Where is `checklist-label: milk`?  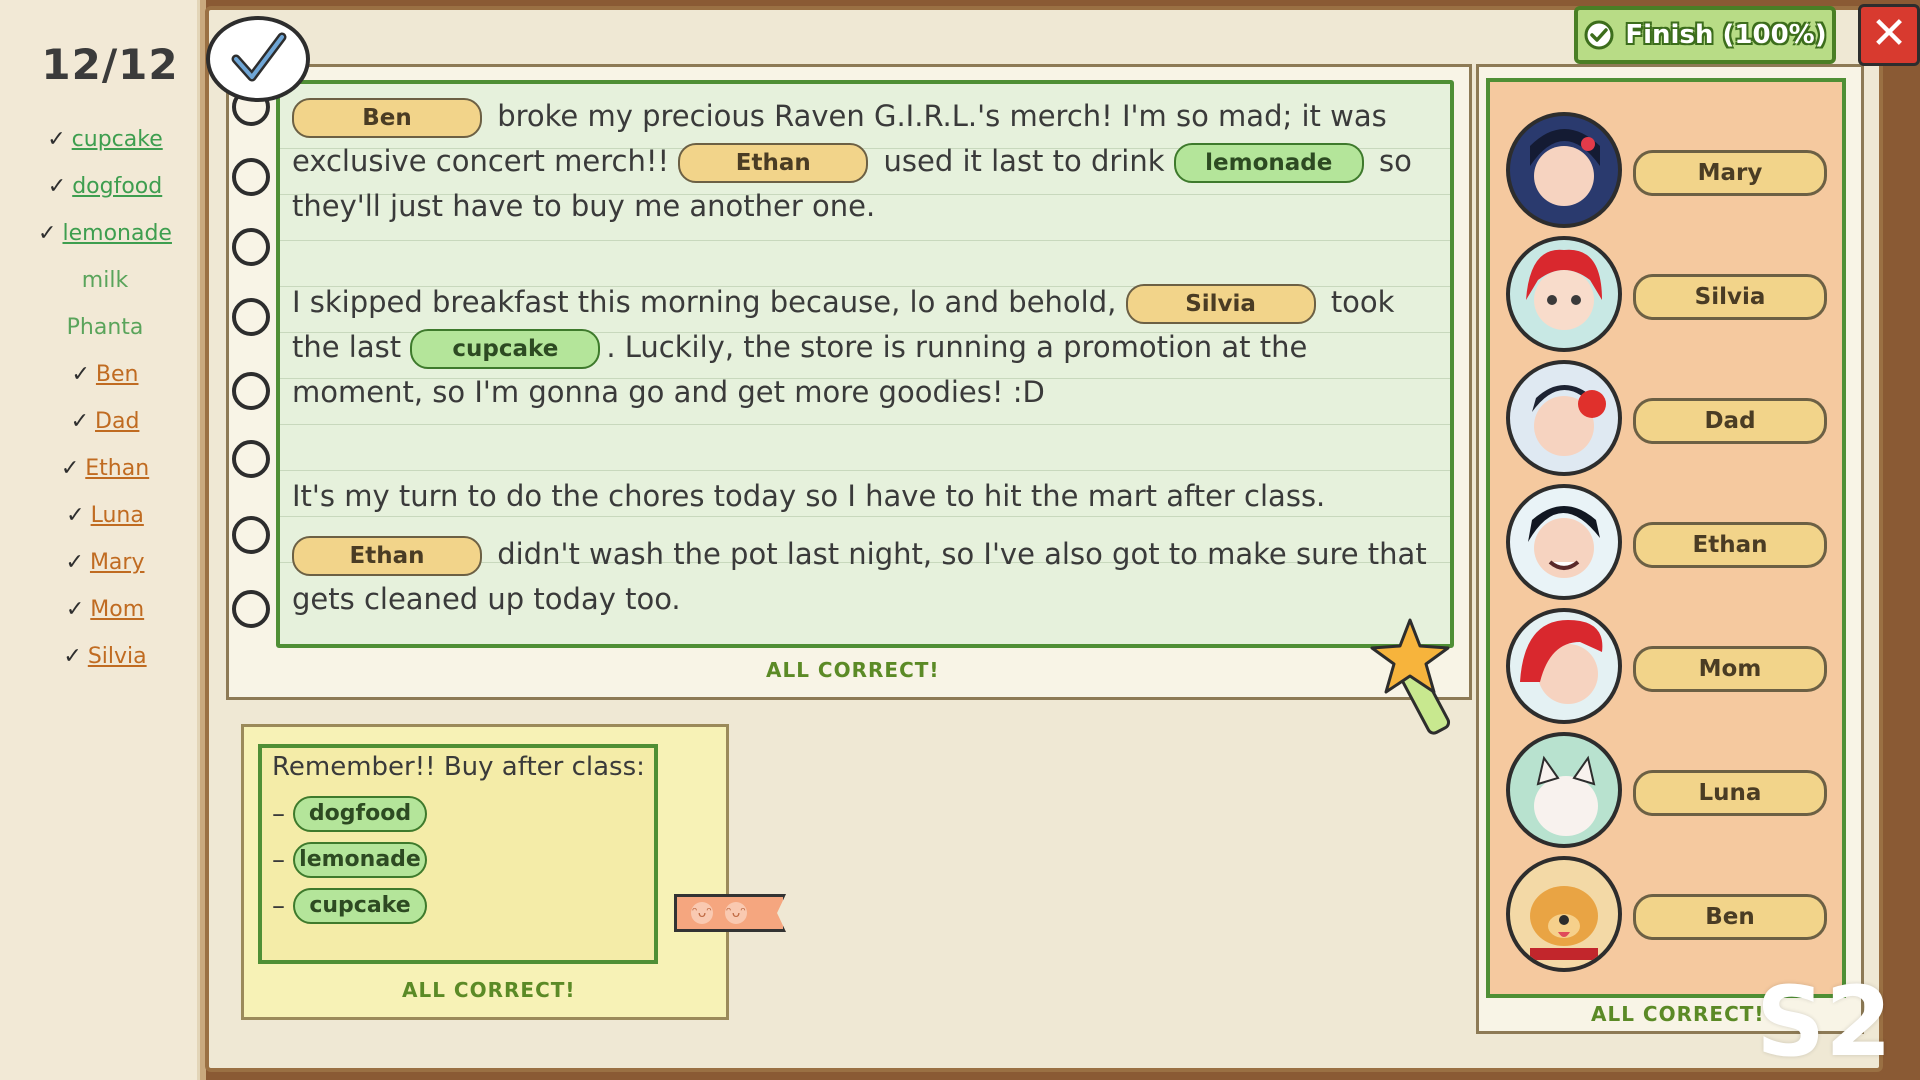 checklist-label: milk is located at coordinates (105, 280).